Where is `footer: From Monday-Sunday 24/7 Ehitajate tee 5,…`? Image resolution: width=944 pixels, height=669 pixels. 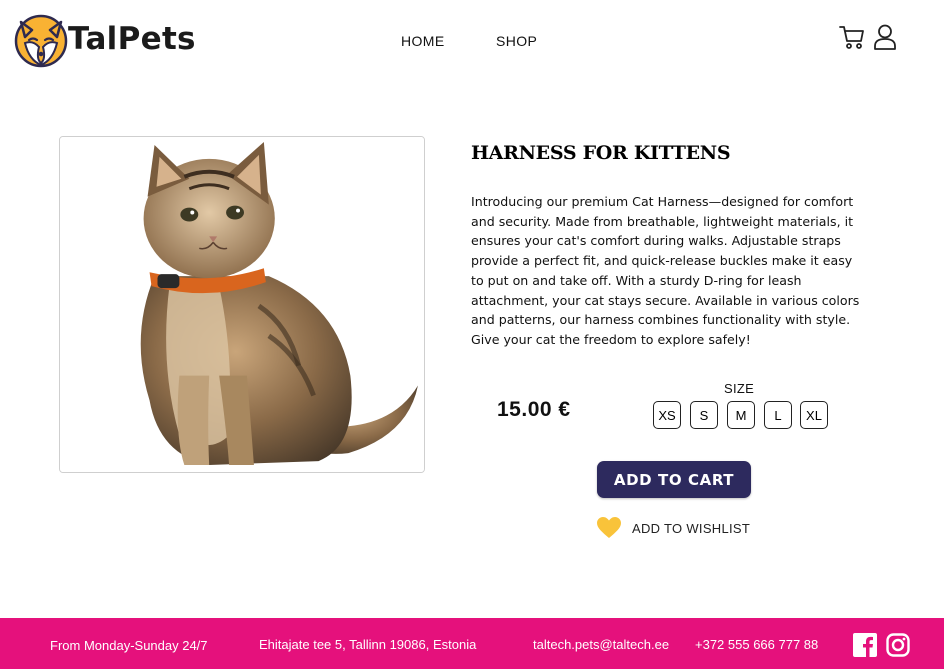
footer: From Monday-Sunday 24/7 Ehitajate tee 5,… is located at coordinates (472, 643).